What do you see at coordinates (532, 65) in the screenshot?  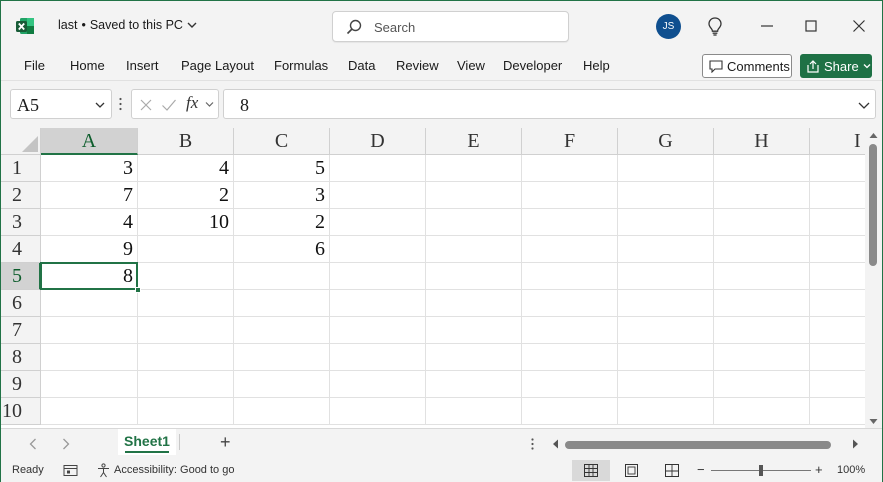 I see `menu-developer: Developer` at bounding box center [532, 65].